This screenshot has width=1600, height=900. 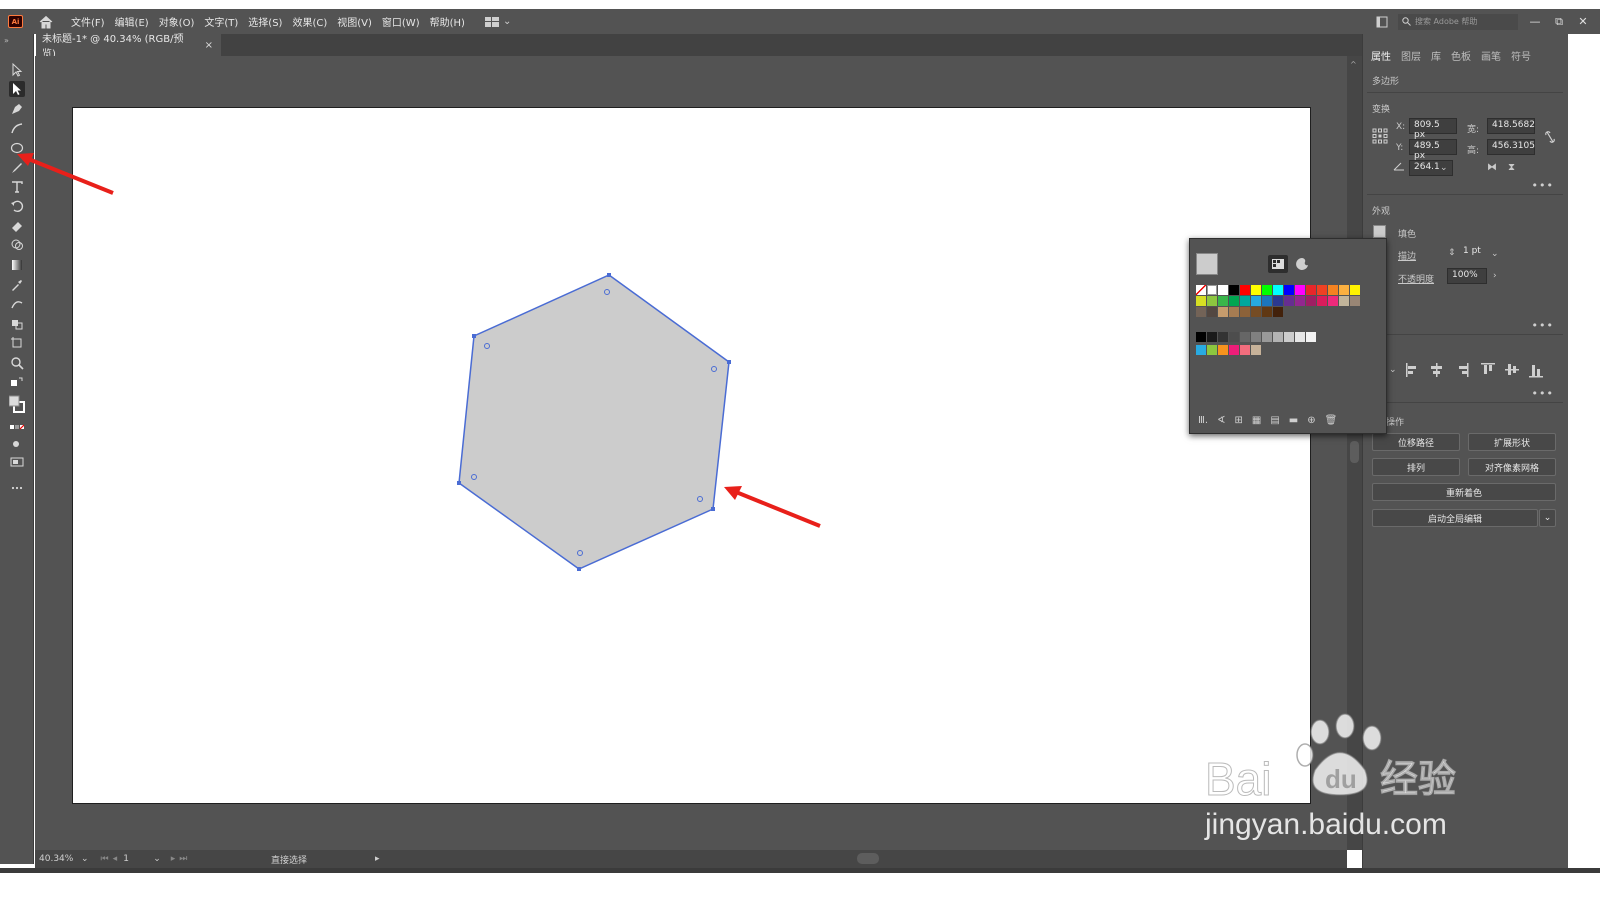 What do you see at coordinates (1418, 779) in the screenshot?
I see `svg-text: 经验` at bounding box center [1418, 779].